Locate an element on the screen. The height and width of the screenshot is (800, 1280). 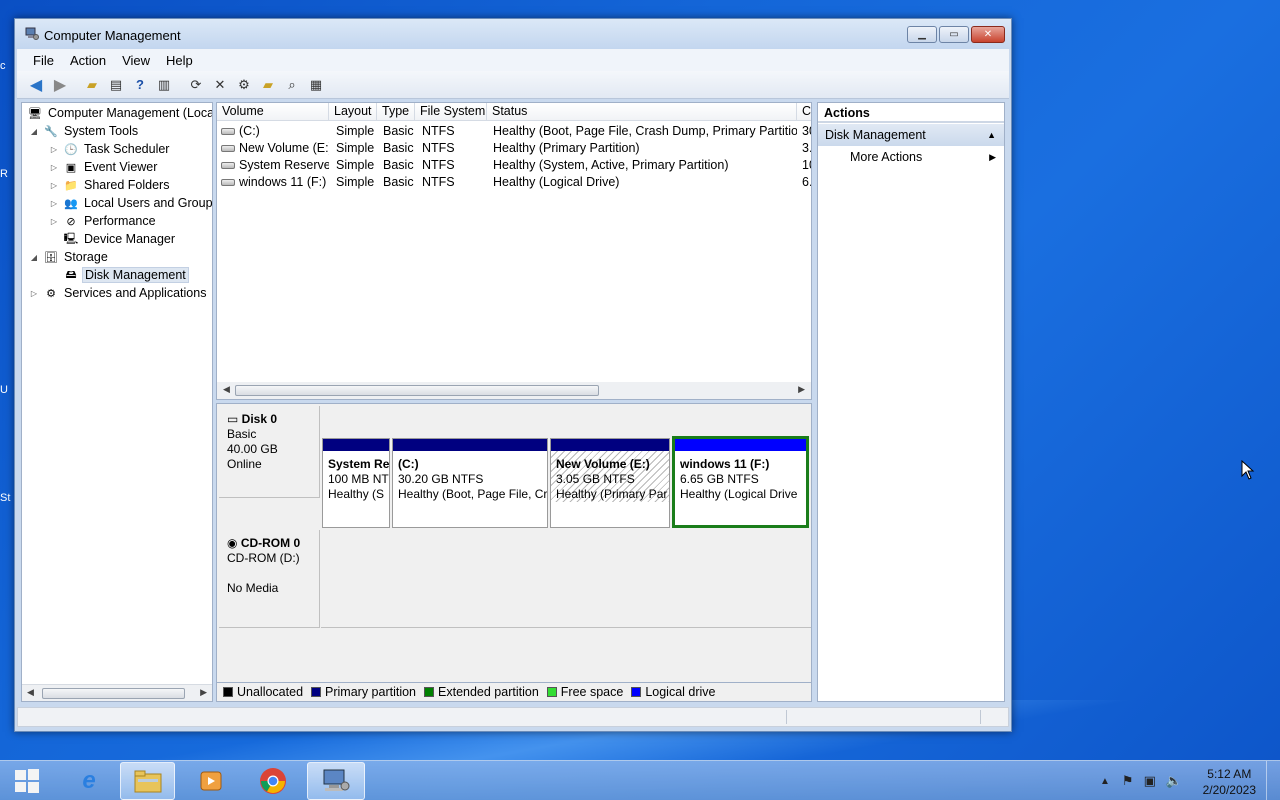
cdrom-state: No Media is located at coordinates (253, 588).